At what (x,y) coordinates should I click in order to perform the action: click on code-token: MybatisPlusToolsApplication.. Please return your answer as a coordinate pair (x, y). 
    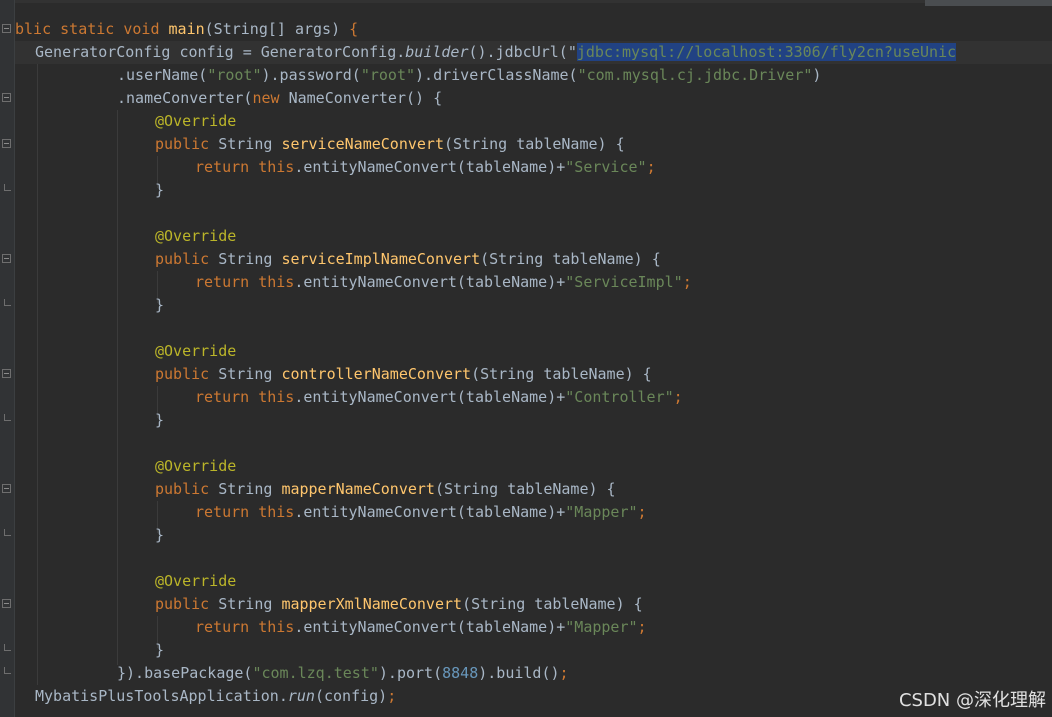
    Looking at the image, I should click on (161, 696).